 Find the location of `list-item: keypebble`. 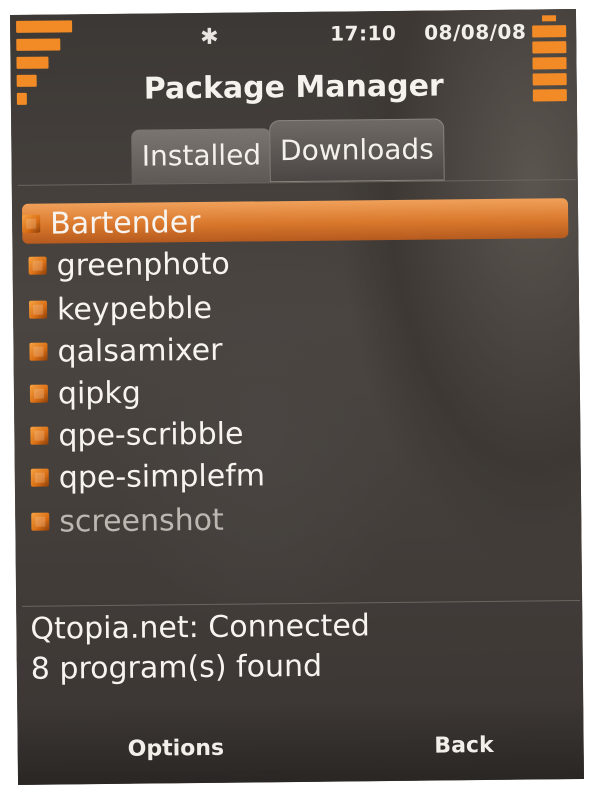

list-item: keypebble is located at coordinates (120, 309).